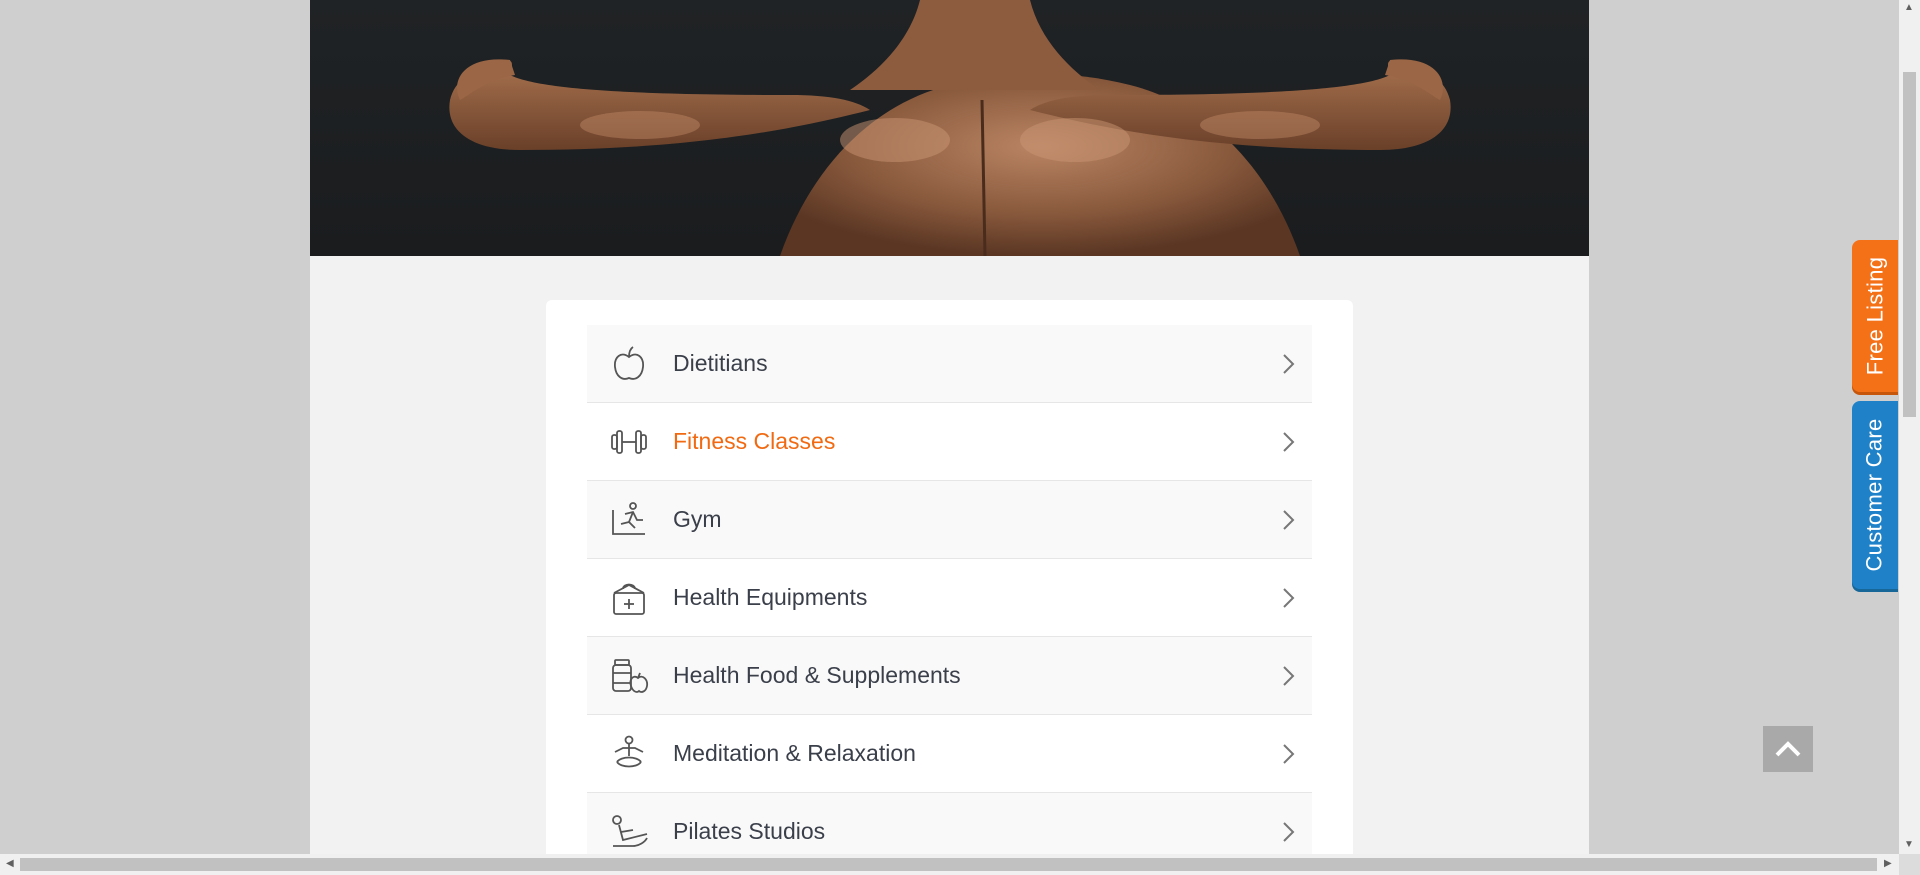 This screenshot has width=1920, height=875. I want to click on category-row-pilates-studios: Pilates Studios, so click(949, 823).